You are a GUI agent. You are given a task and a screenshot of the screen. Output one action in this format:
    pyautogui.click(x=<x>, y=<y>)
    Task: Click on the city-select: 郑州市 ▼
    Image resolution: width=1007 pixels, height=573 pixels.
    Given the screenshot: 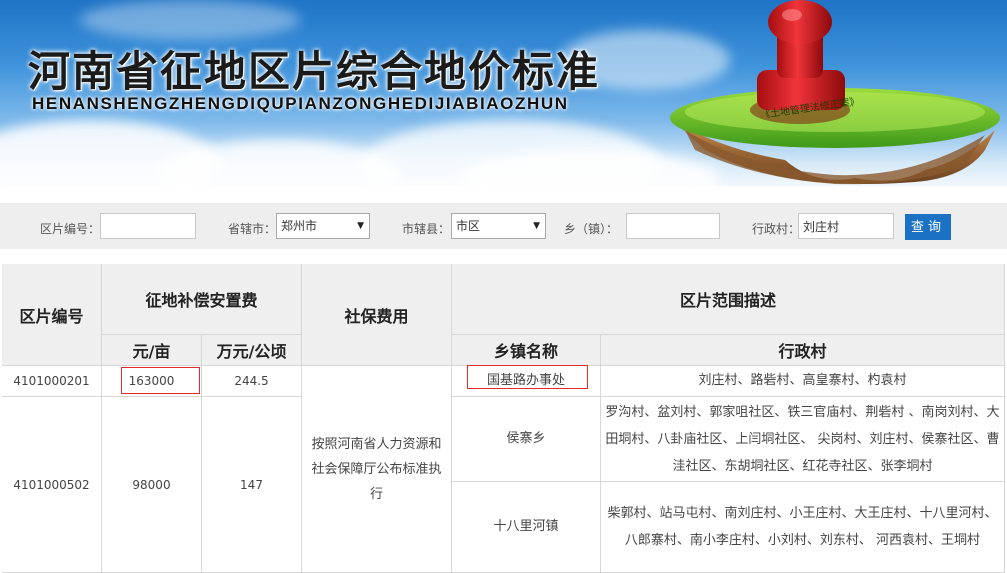 What is the action you would take?
    pyautogui.click(x=323, y=226)
    